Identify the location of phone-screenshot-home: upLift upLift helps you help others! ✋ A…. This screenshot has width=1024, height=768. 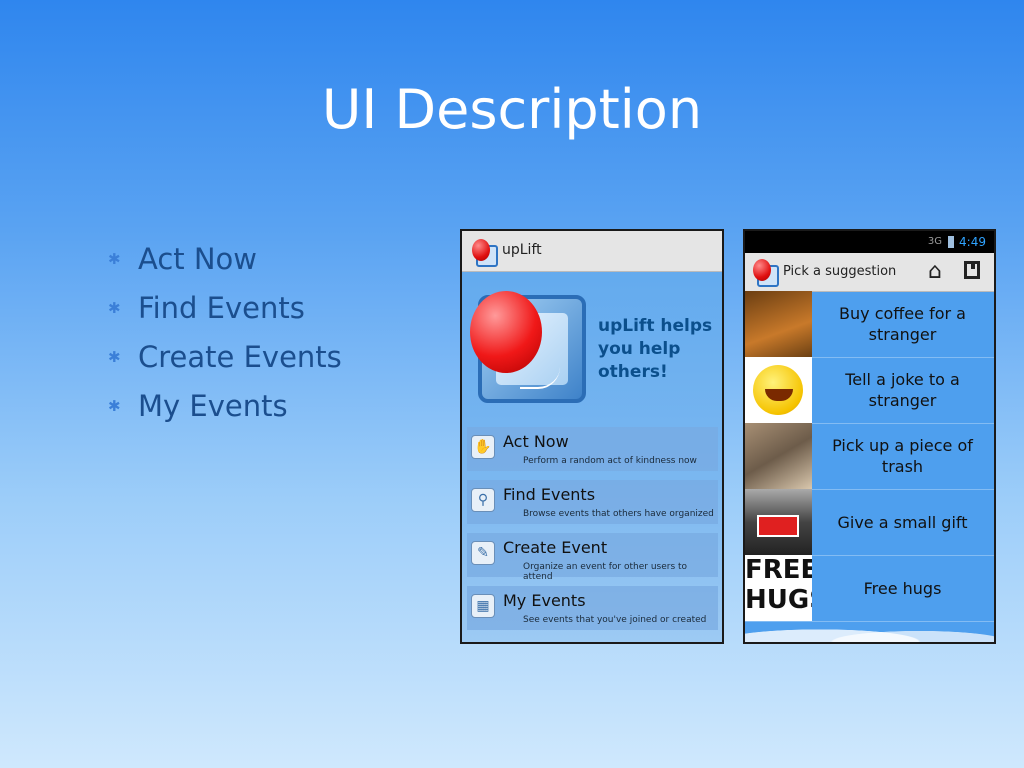
(592, 436).